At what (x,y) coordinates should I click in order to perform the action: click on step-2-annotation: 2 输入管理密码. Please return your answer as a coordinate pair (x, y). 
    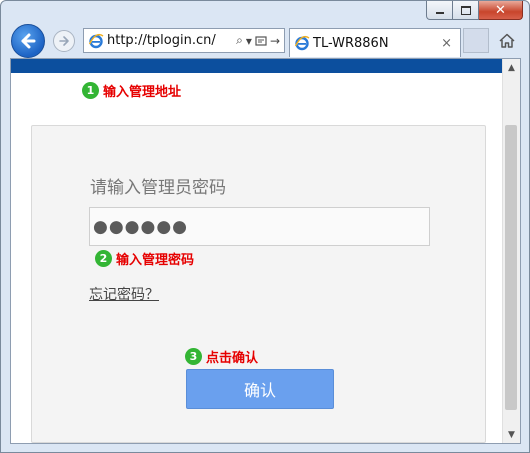
    Looking at the image, I should click on (144, 258).